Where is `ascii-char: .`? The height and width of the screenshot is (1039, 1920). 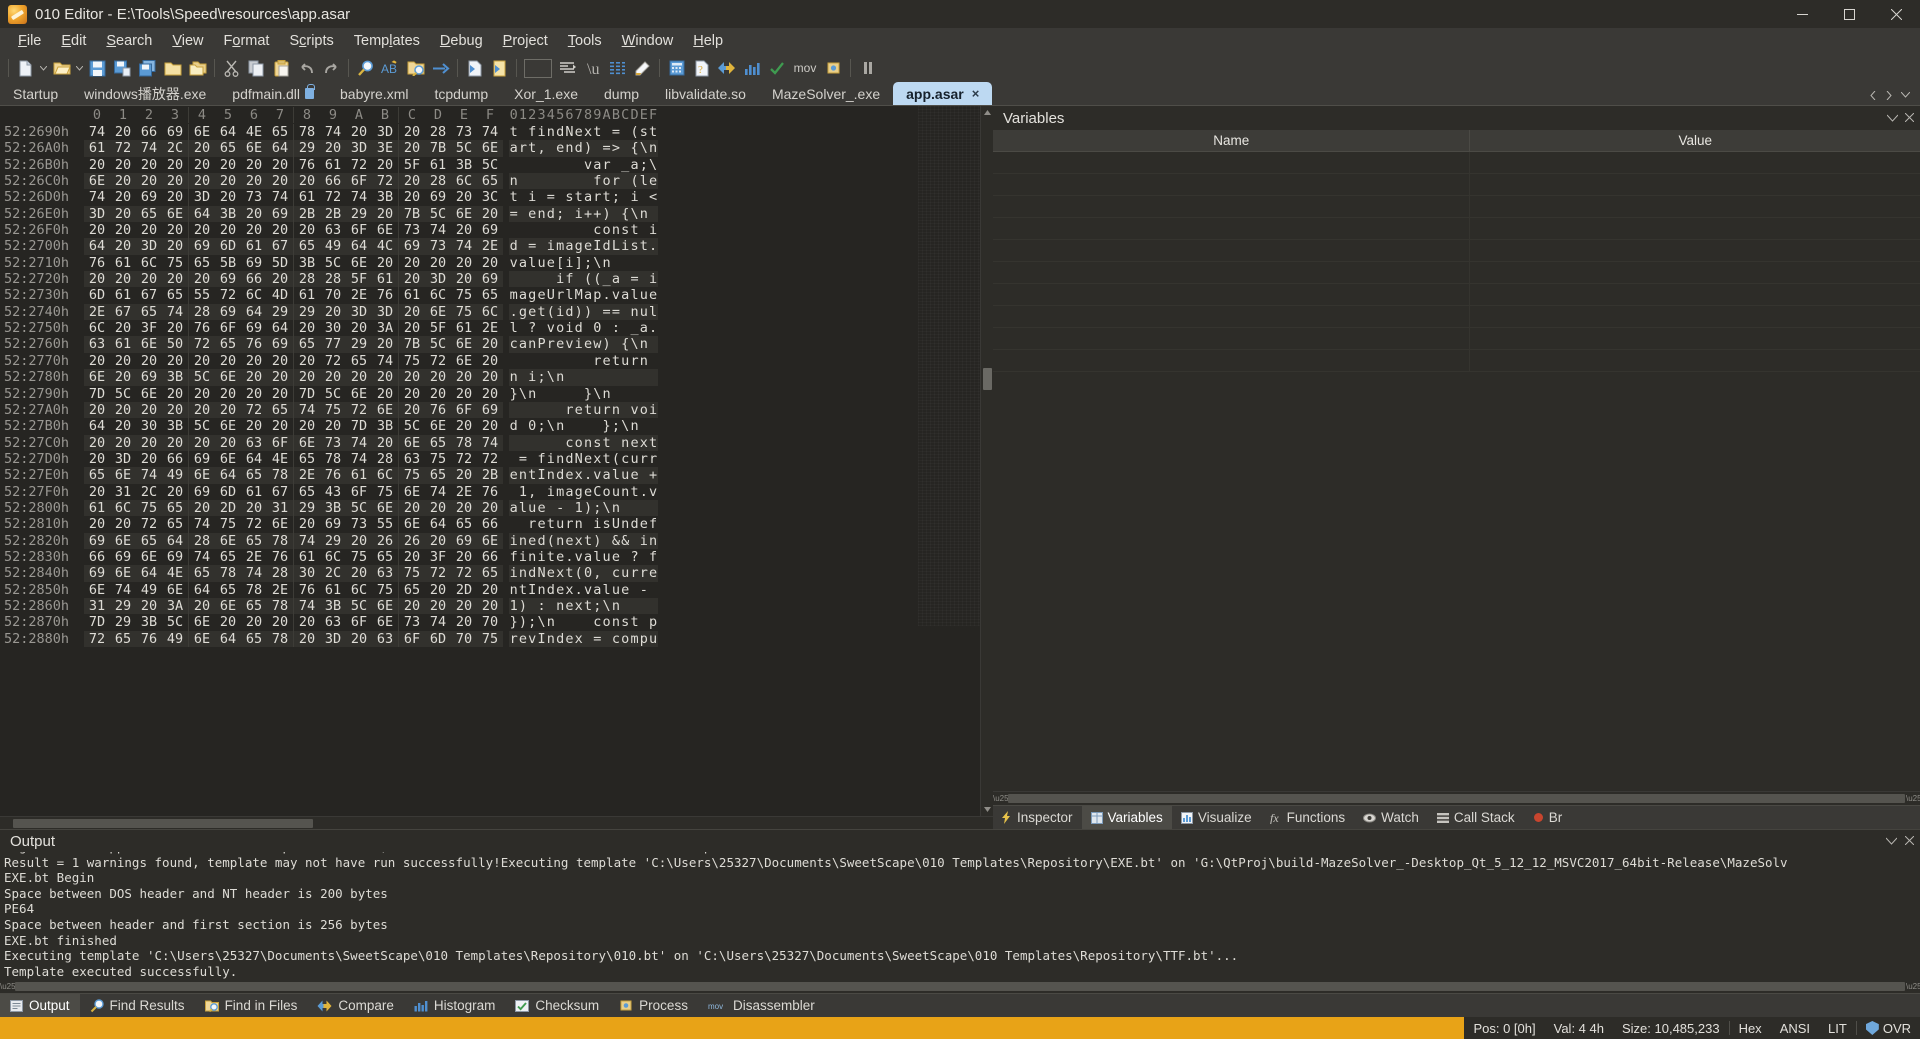 ascii-char: . is located at coordinates (643, 492).